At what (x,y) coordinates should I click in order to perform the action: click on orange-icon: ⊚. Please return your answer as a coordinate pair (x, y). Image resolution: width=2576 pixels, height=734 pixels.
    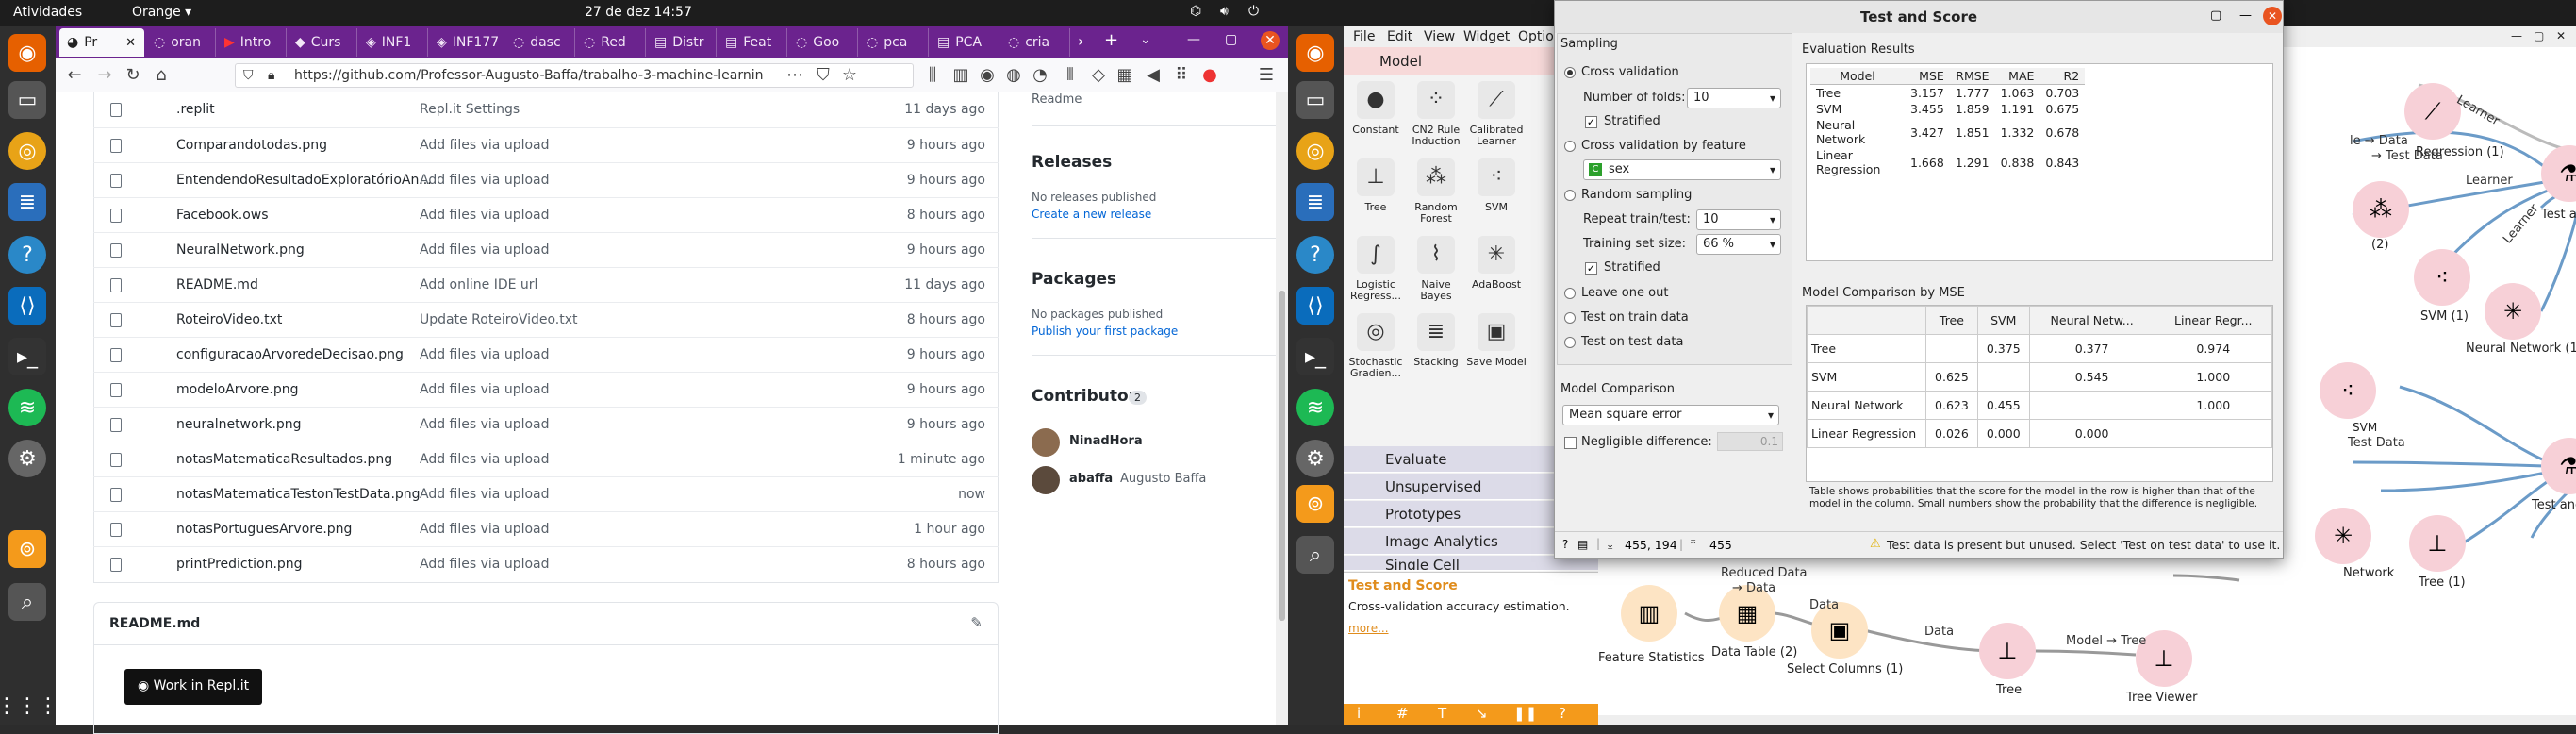
    Looking at the image, I should click on (27, 549).